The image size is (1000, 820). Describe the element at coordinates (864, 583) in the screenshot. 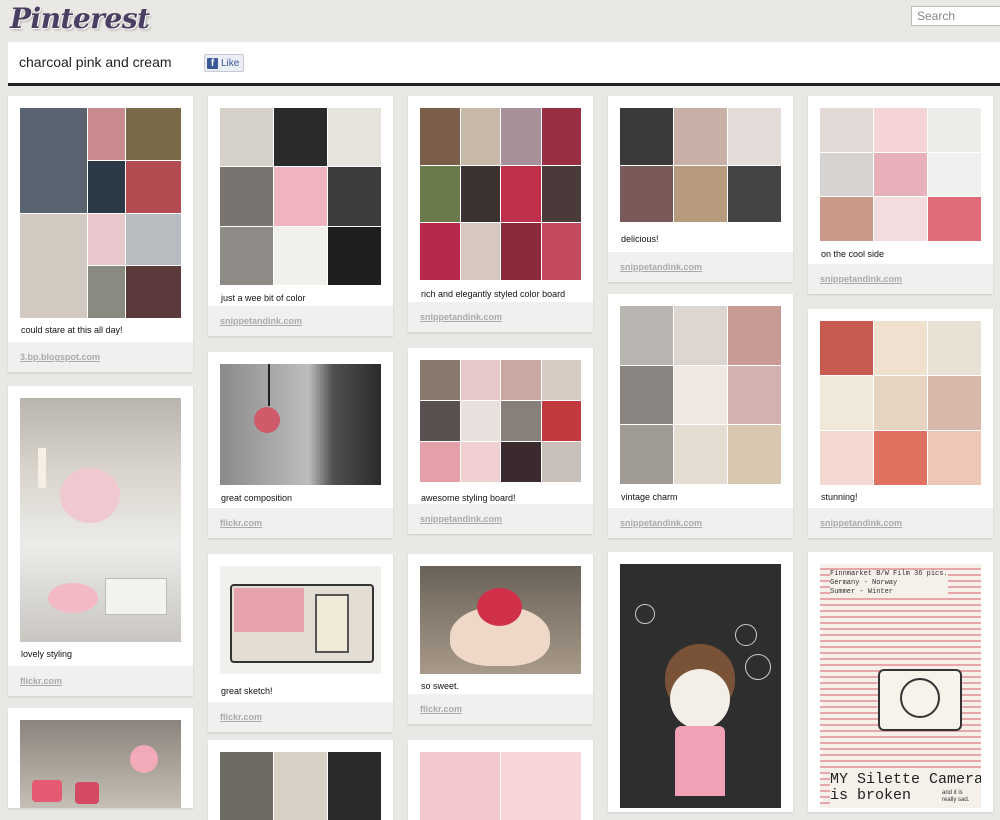

I see `sketch-line: Germany - Norway` at that location.